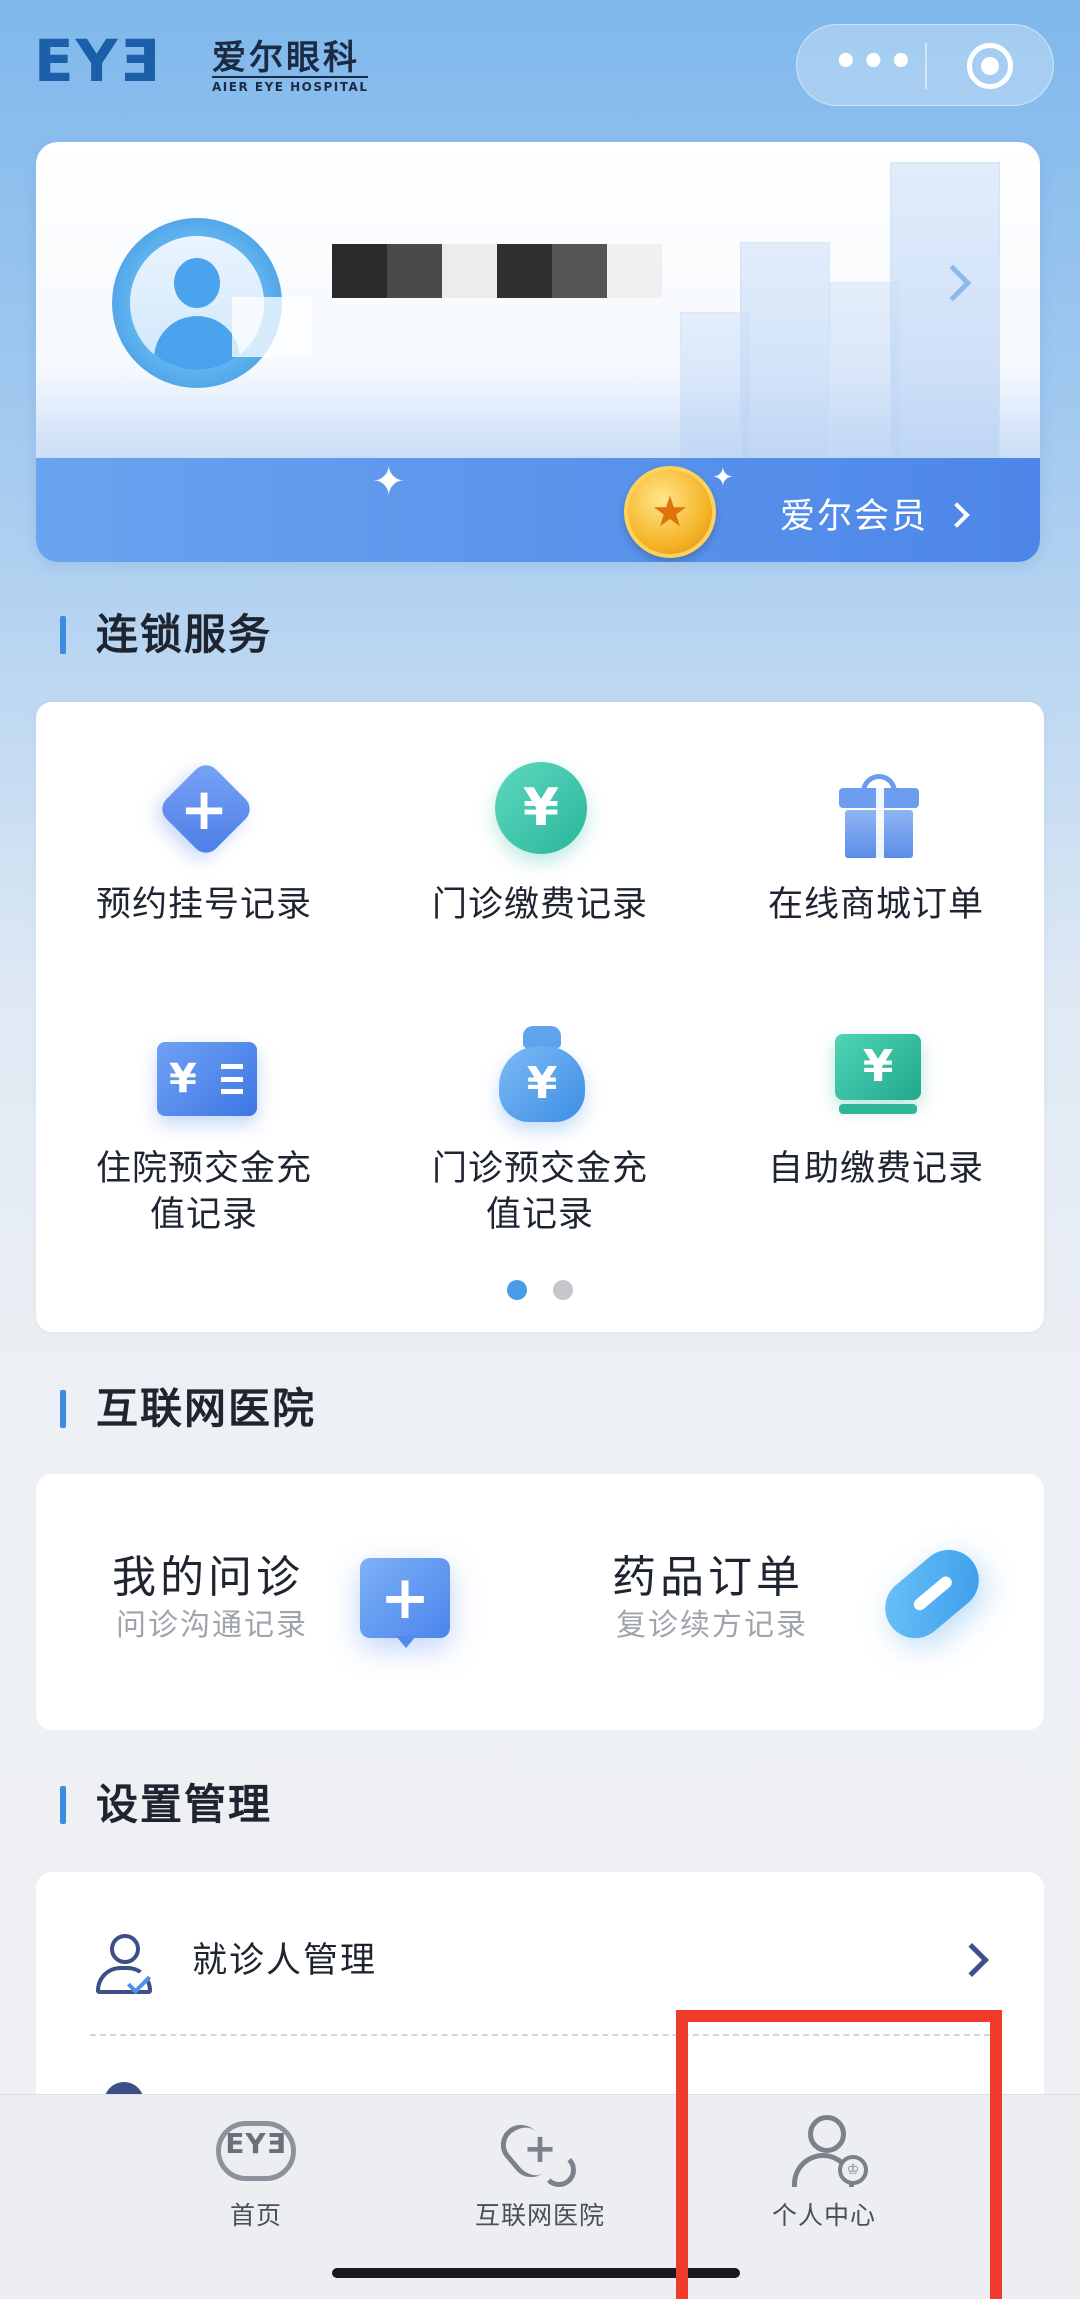 Image resolution: width=1080 pixels, height=2299 pixels. Describe the element at coordinates (255, 2215) in the screenshot. I see `tab-label: 首页` at that location.